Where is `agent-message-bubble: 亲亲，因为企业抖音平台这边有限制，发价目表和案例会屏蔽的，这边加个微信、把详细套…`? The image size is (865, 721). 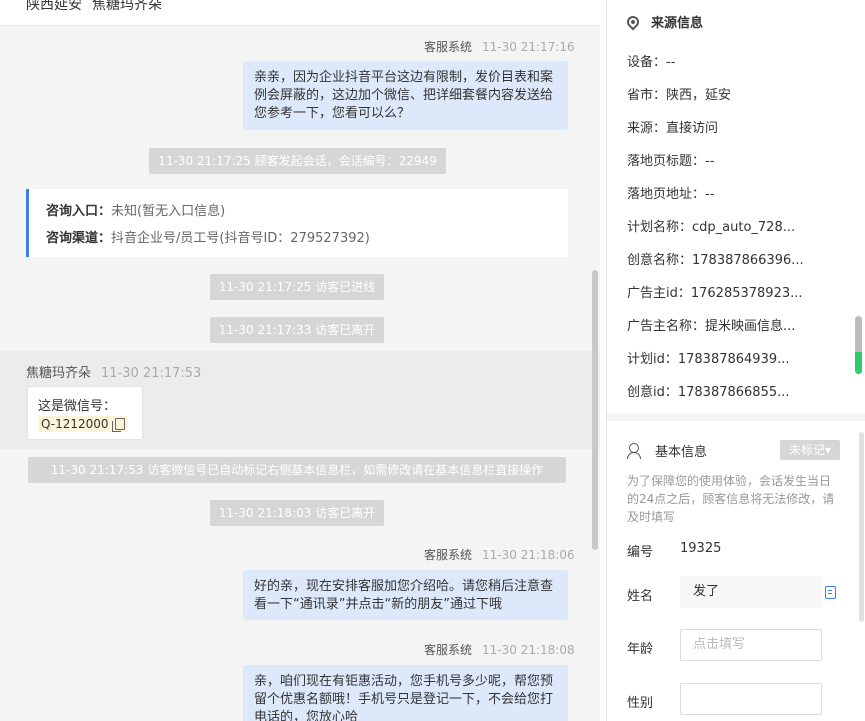
agent-message-bubble: 亲亲，因为企业抖音平台这边有限制，发价目表和案例会屏蔽的，这边加个微信、把详细套… is located at coordinates (405, 95).